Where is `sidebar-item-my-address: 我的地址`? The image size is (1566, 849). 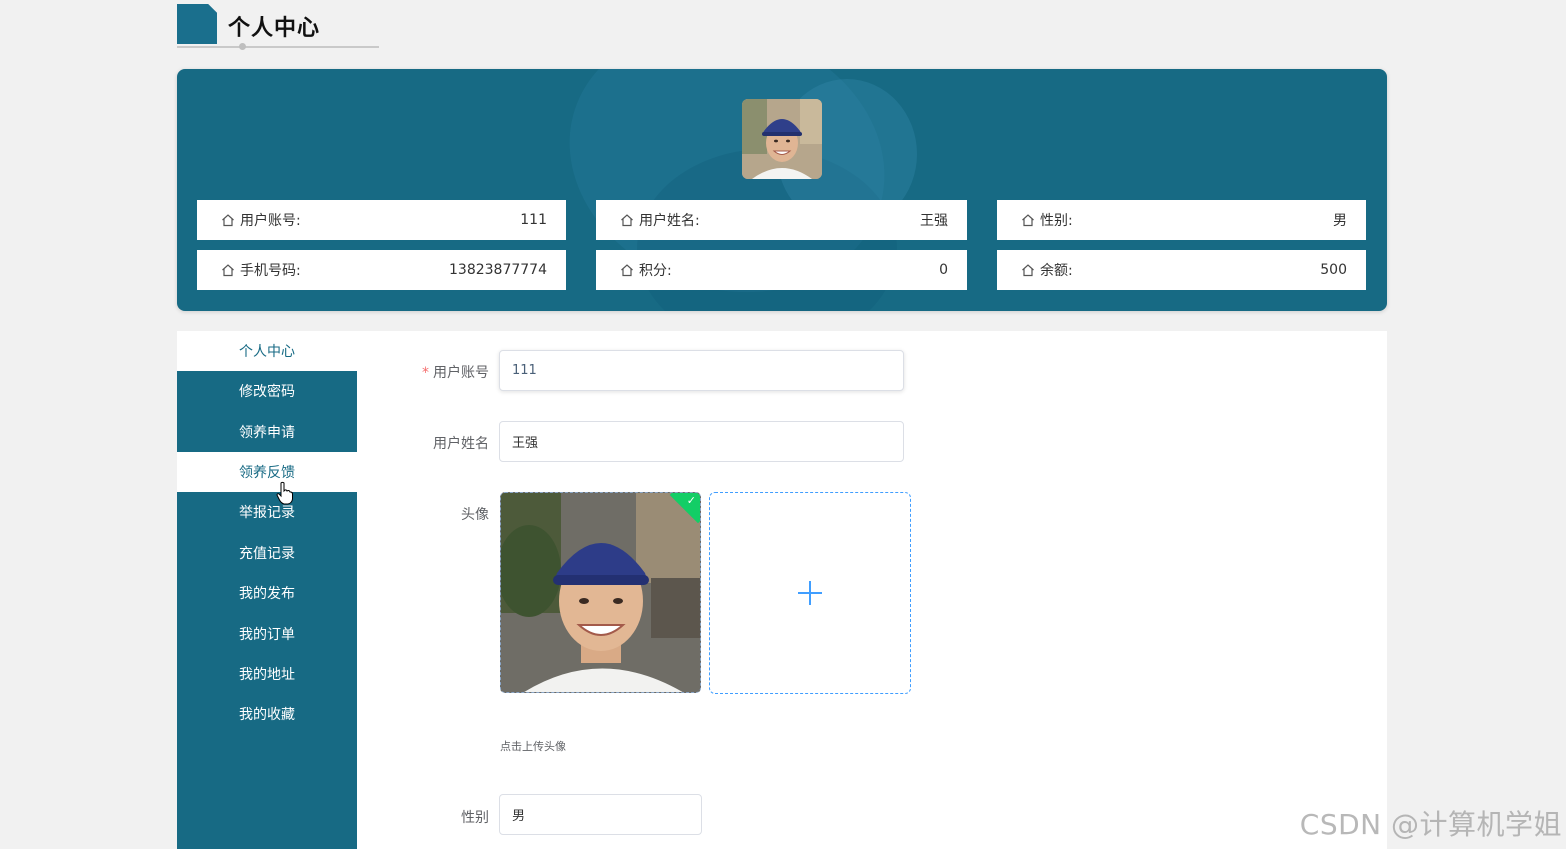 sidebar-item-my-address: 我的地址 is located at coordinates (267, 674).